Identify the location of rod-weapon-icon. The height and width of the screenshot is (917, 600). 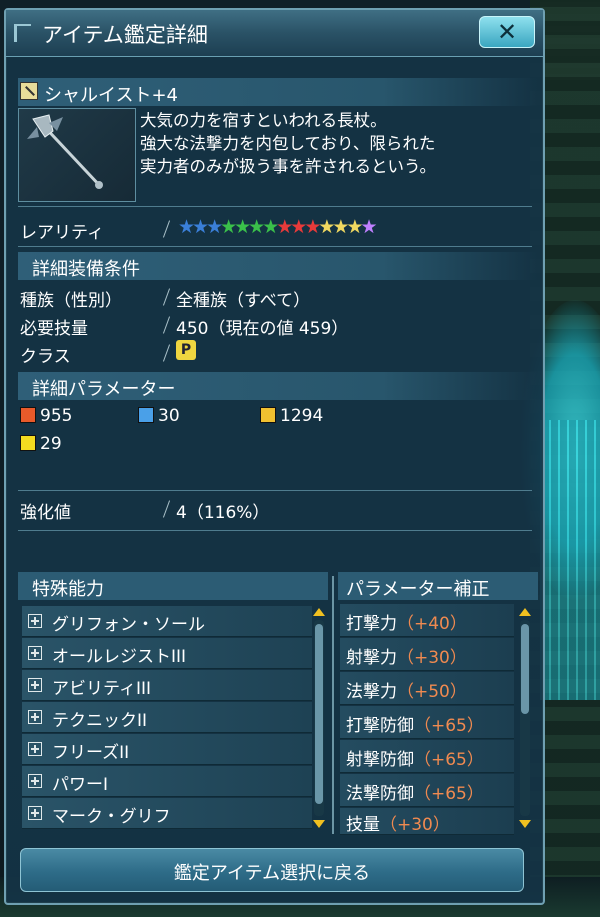
(29, 91).